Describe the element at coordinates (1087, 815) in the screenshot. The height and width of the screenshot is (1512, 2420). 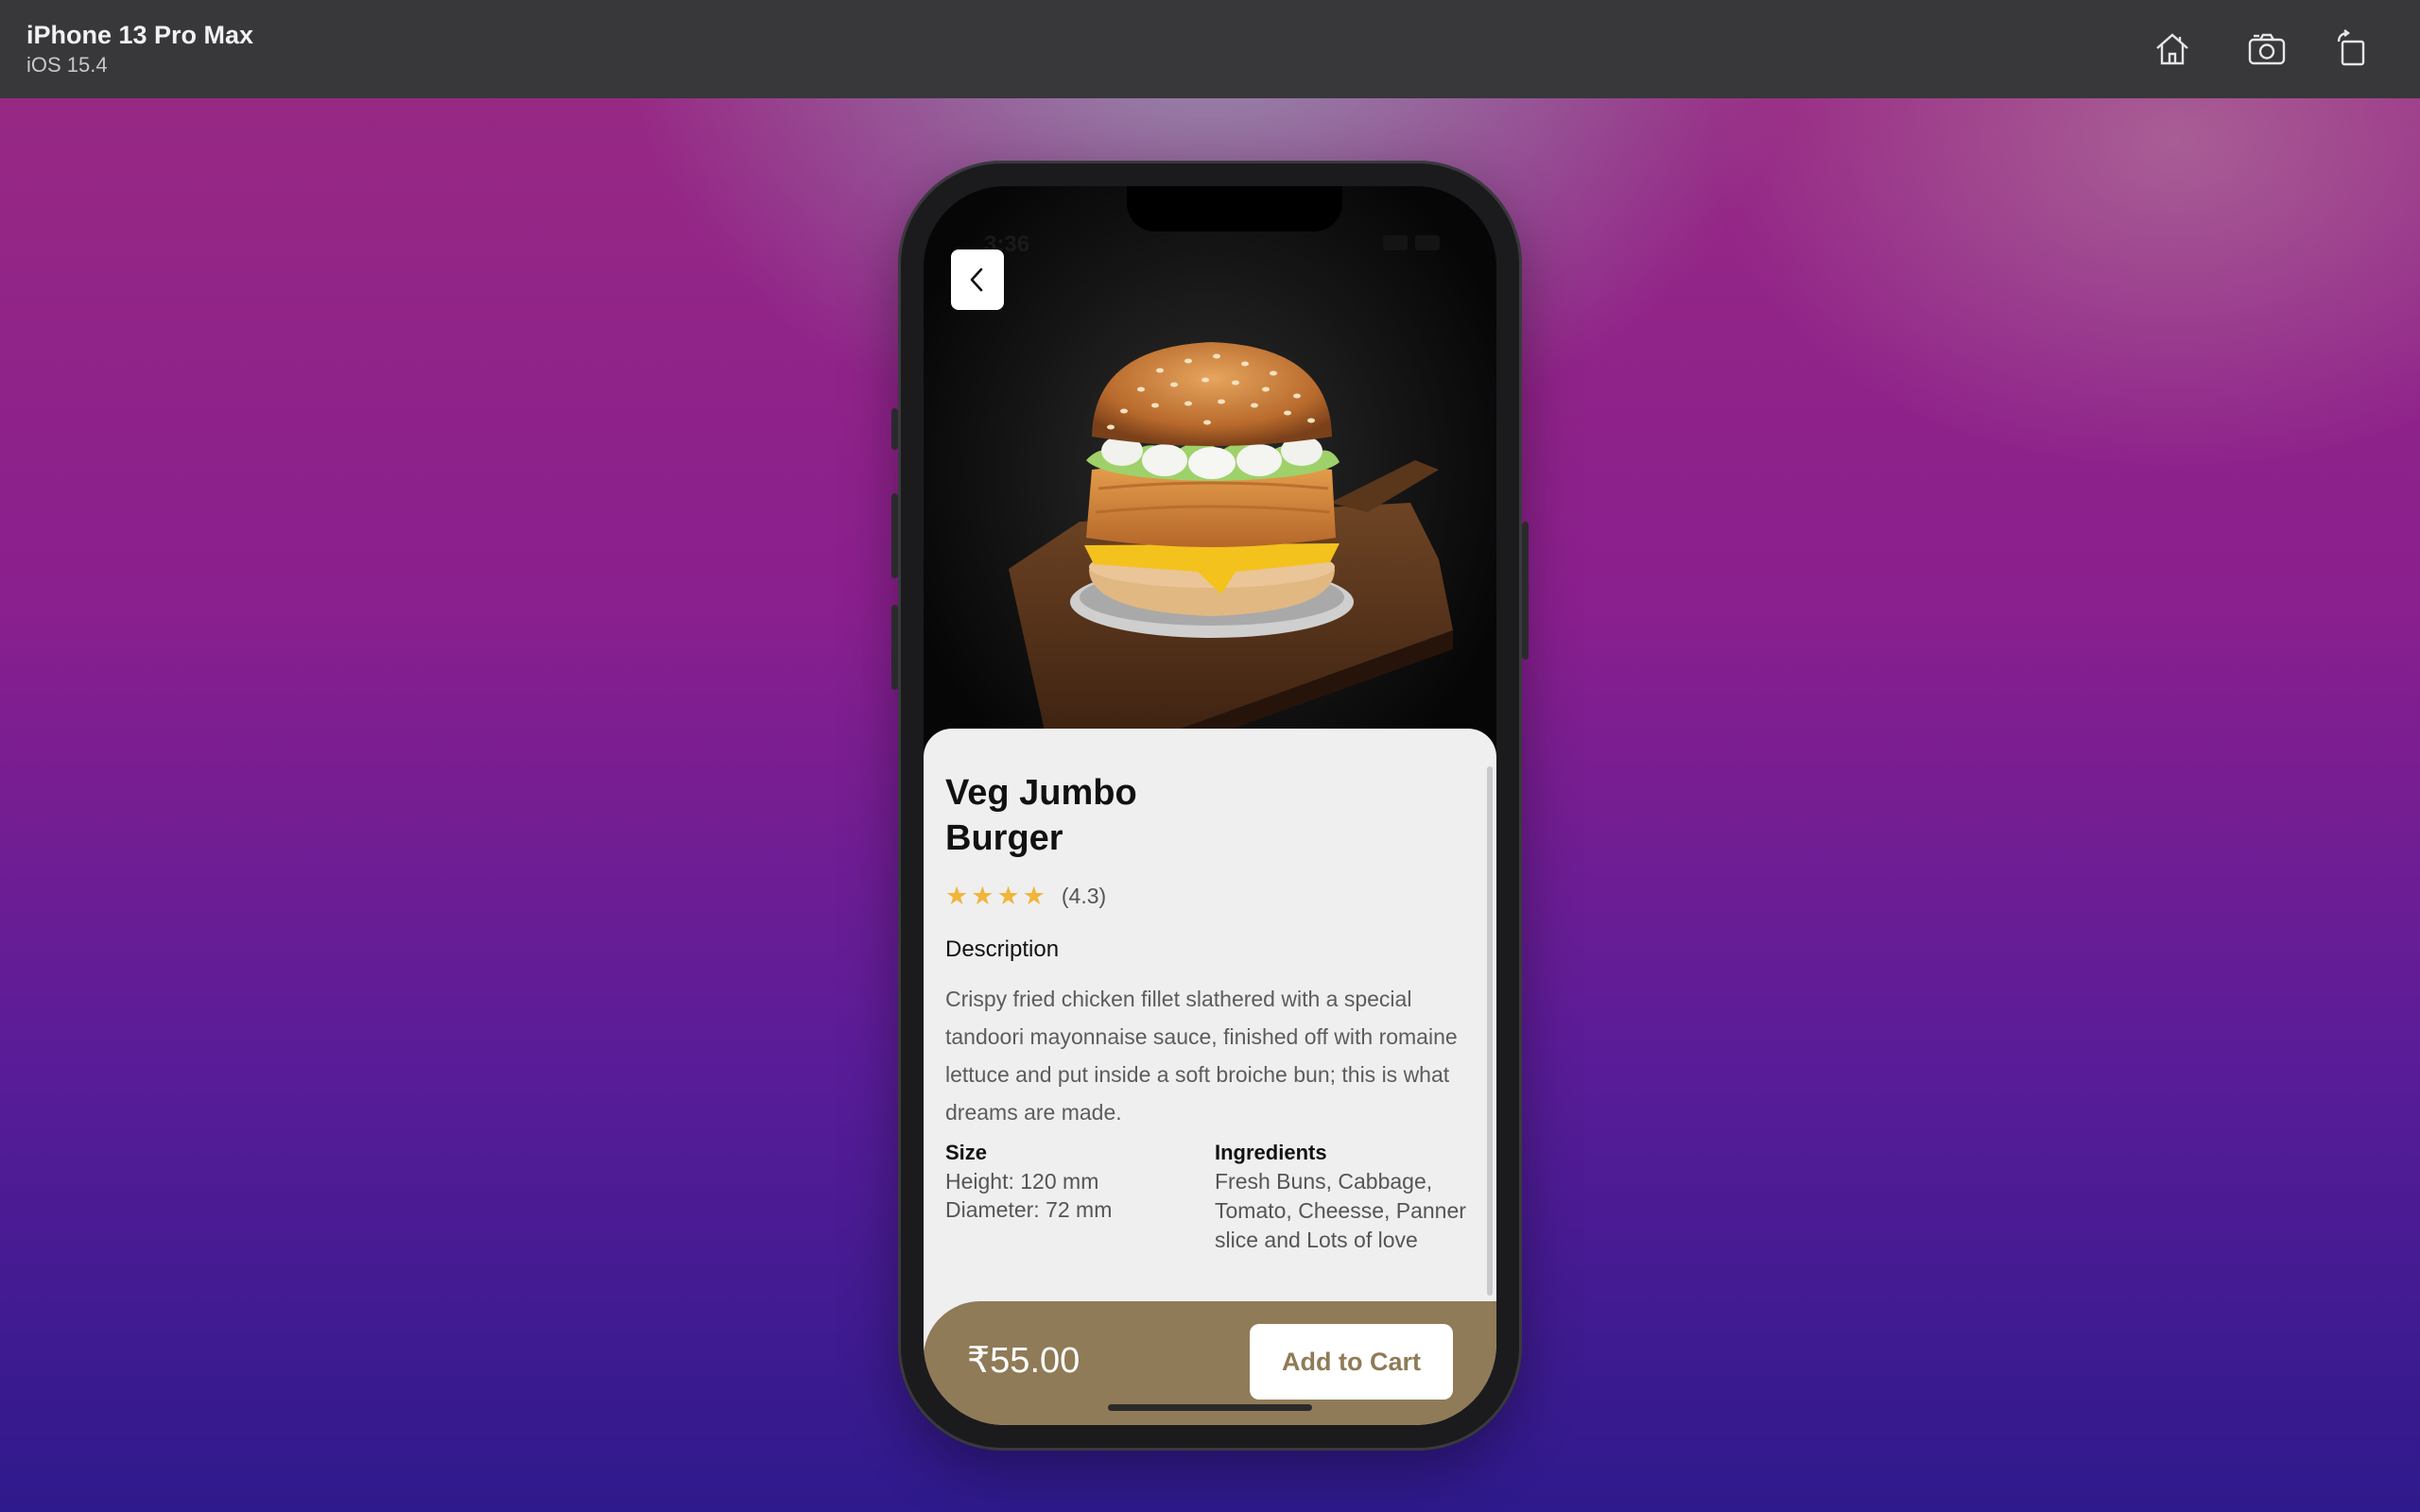
I see `product-title: Veg Jumbo Burger` at that location.